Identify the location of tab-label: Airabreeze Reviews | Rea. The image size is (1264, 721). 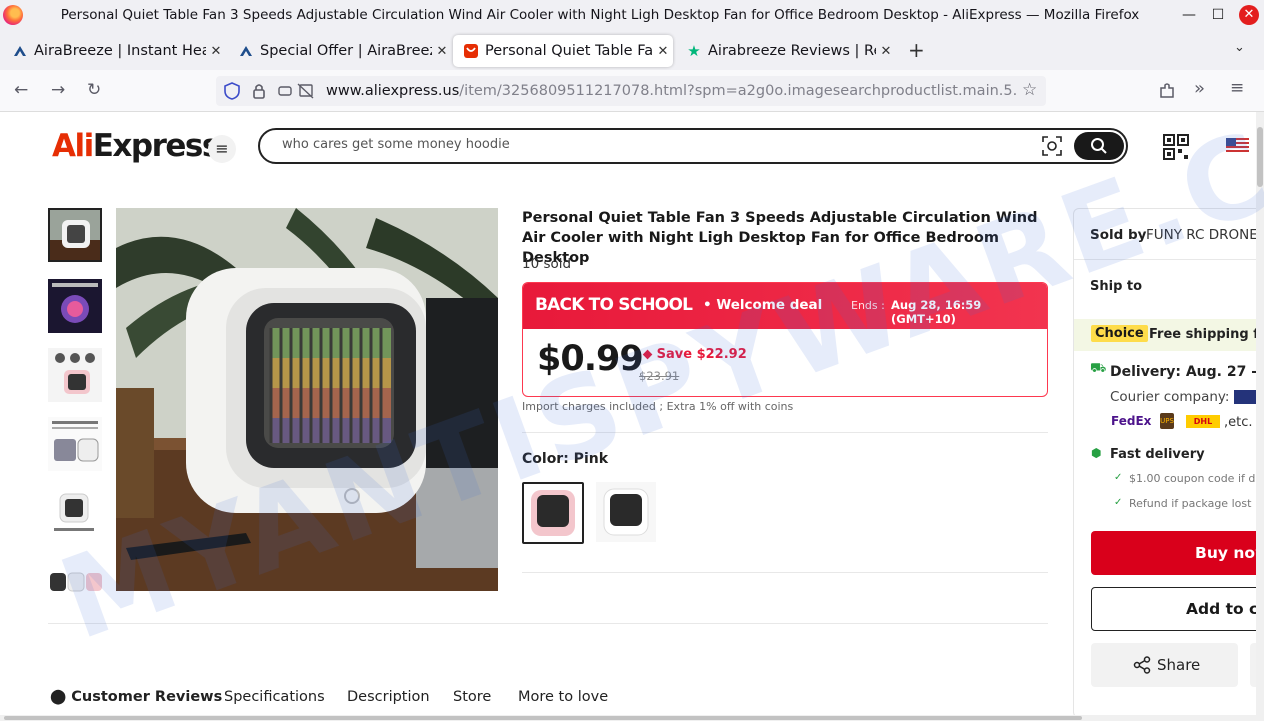
(792, 51).